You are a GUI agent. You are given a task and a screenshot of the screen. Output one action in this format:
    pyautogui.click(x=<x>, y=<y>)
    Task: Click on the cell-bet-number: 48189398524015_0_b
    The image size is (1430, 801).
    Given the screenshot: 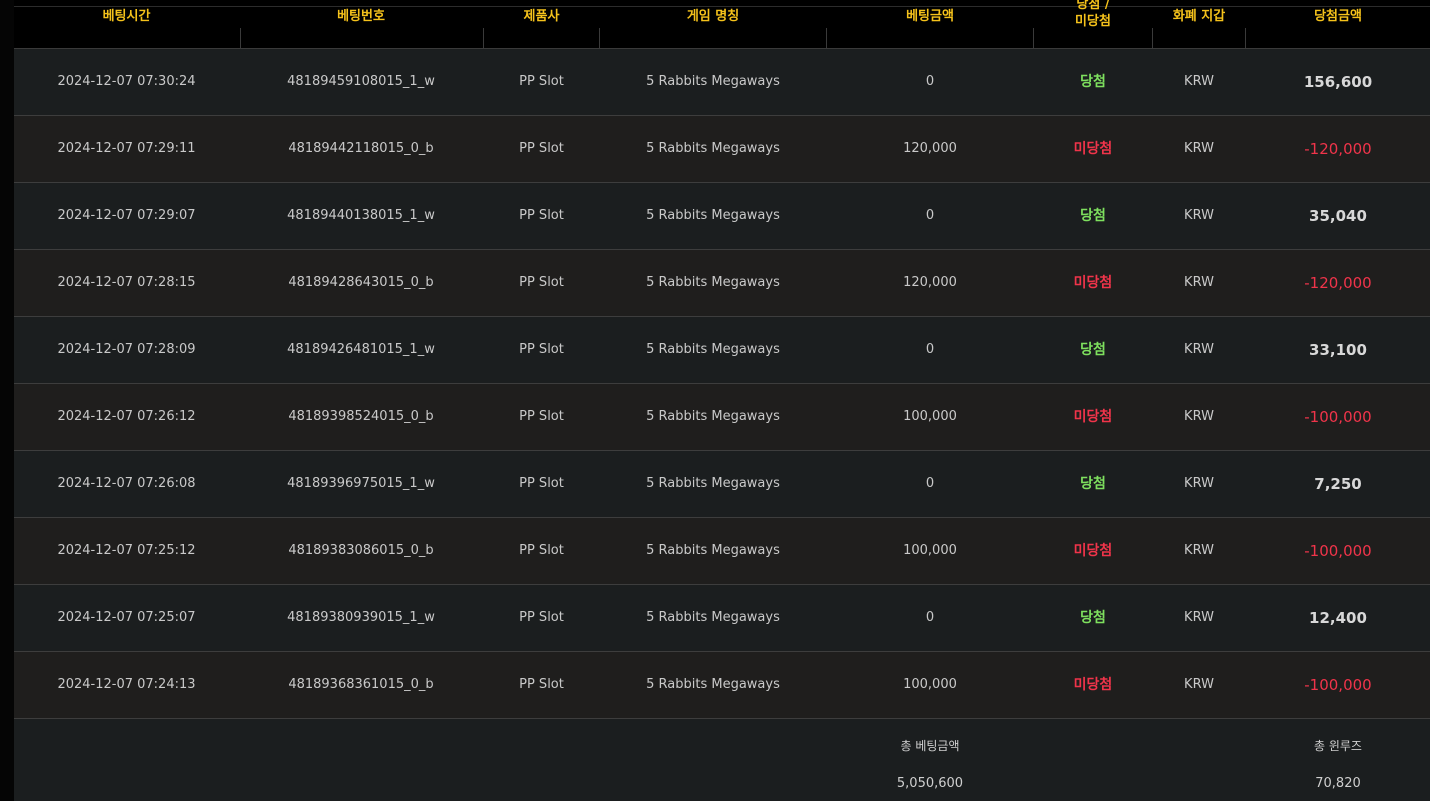 What is the action you would take?
    pyautogui.click(x=361, y=416)
    